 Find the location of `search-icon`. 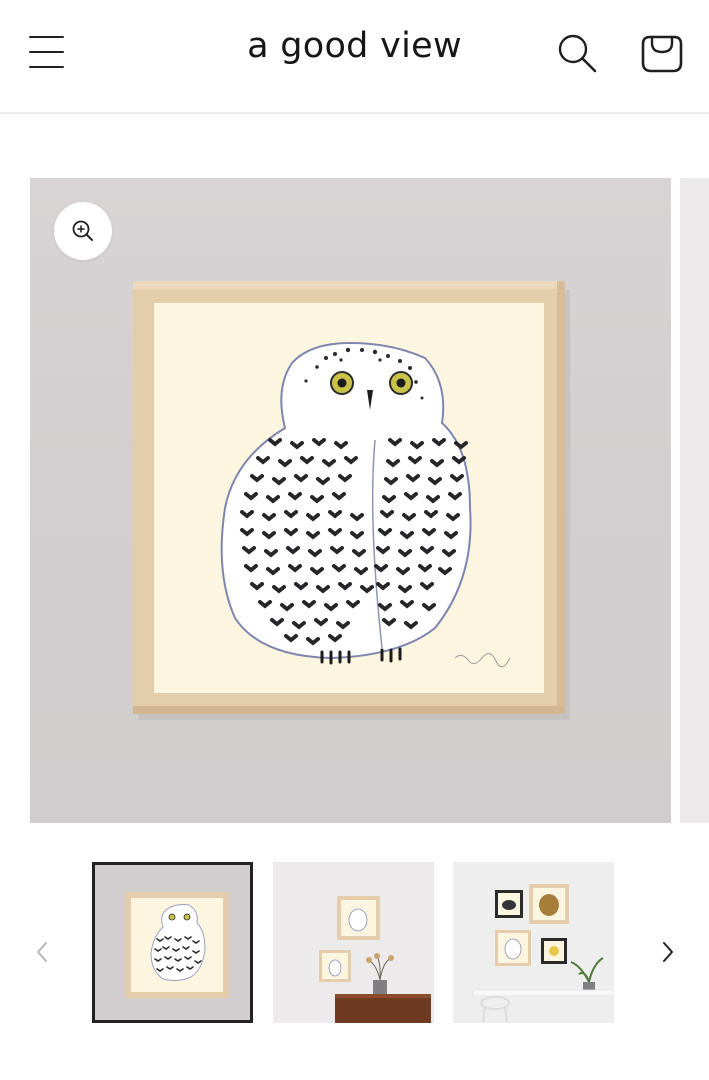

search-icon is located at coordinates (578, 54).